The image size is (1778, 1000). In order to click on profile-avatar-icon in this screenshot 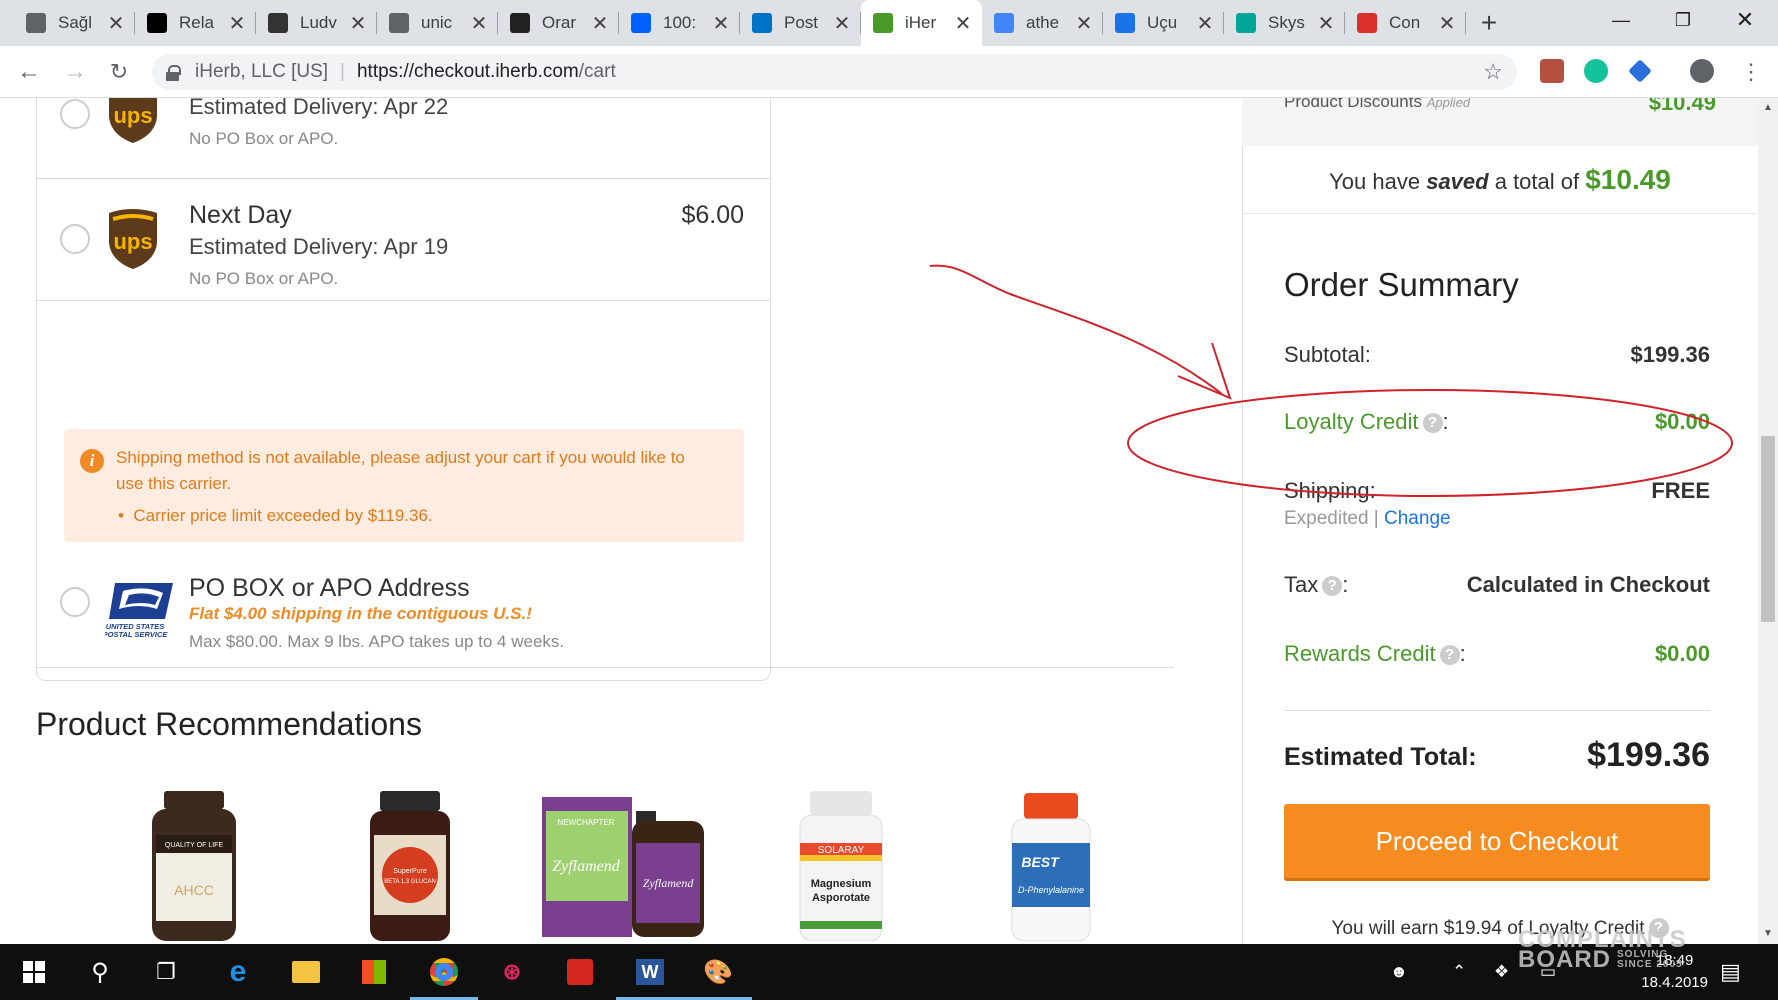, I will do `click(1702, 71)`.